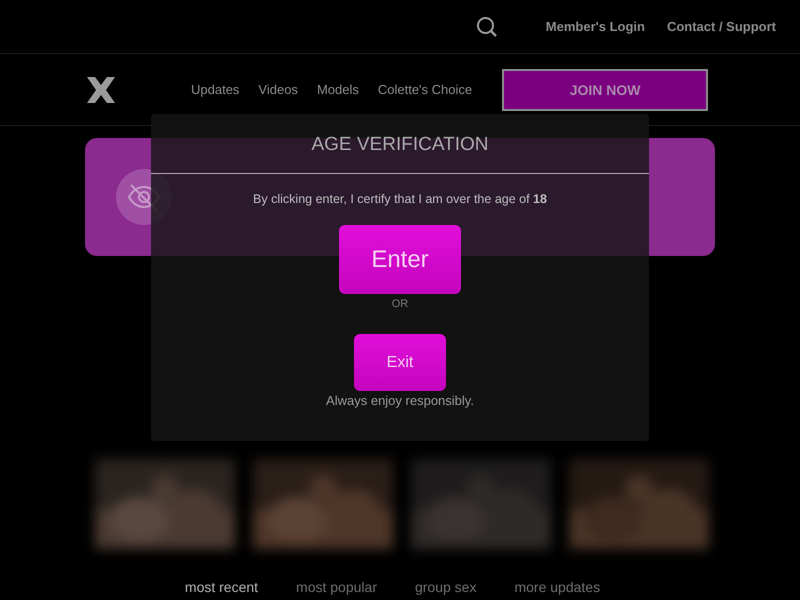 The image size is (800, 600). I want to click on enter-button: Enter, so click(400, 259).